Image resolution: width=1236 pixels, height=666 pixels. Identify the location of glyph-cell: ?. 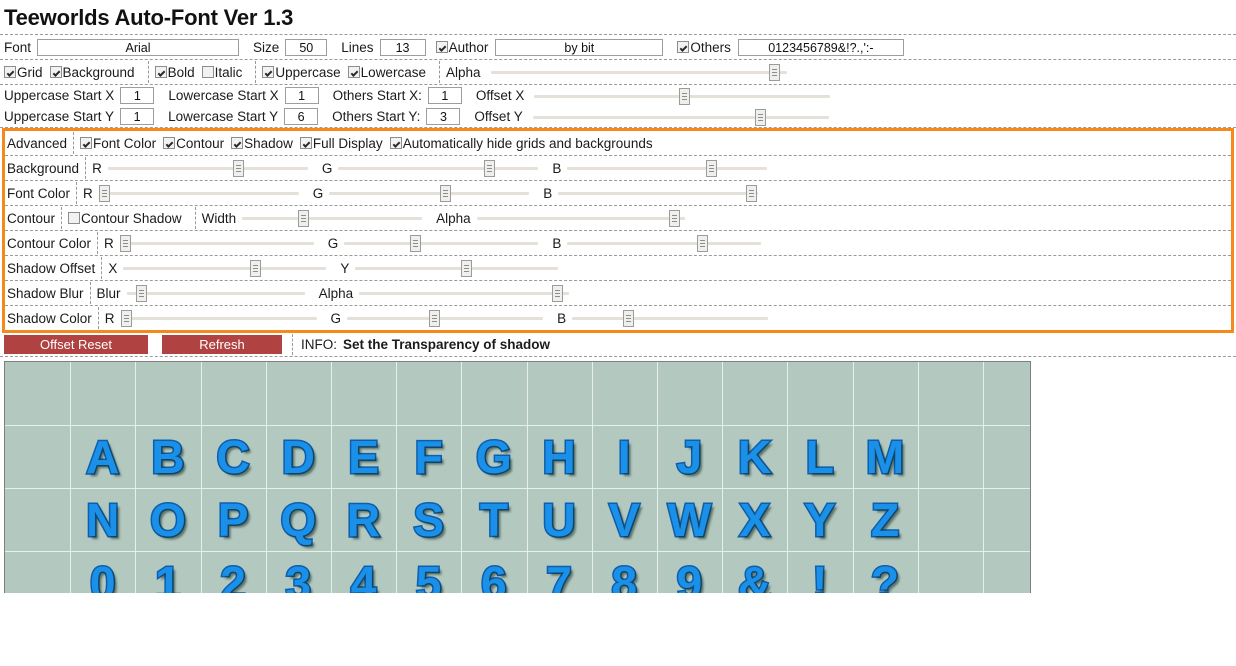
(884, 572).